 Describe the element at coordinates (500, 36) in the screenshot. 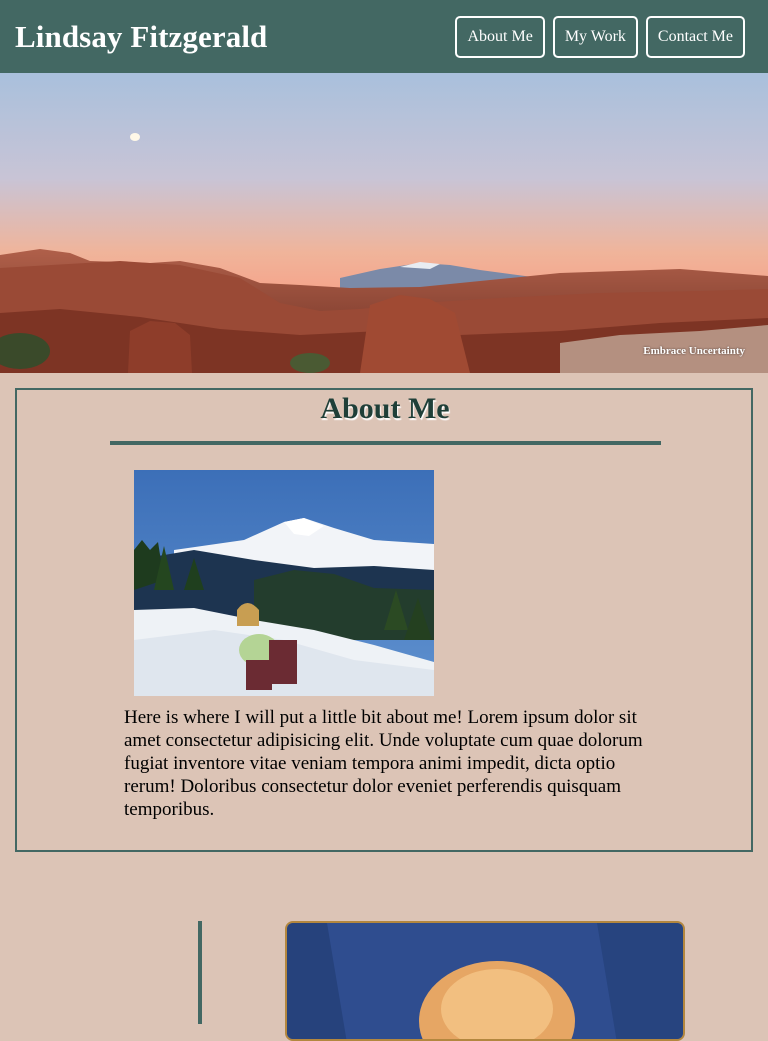

I see `nav-about-me-button: About Me` at that location.